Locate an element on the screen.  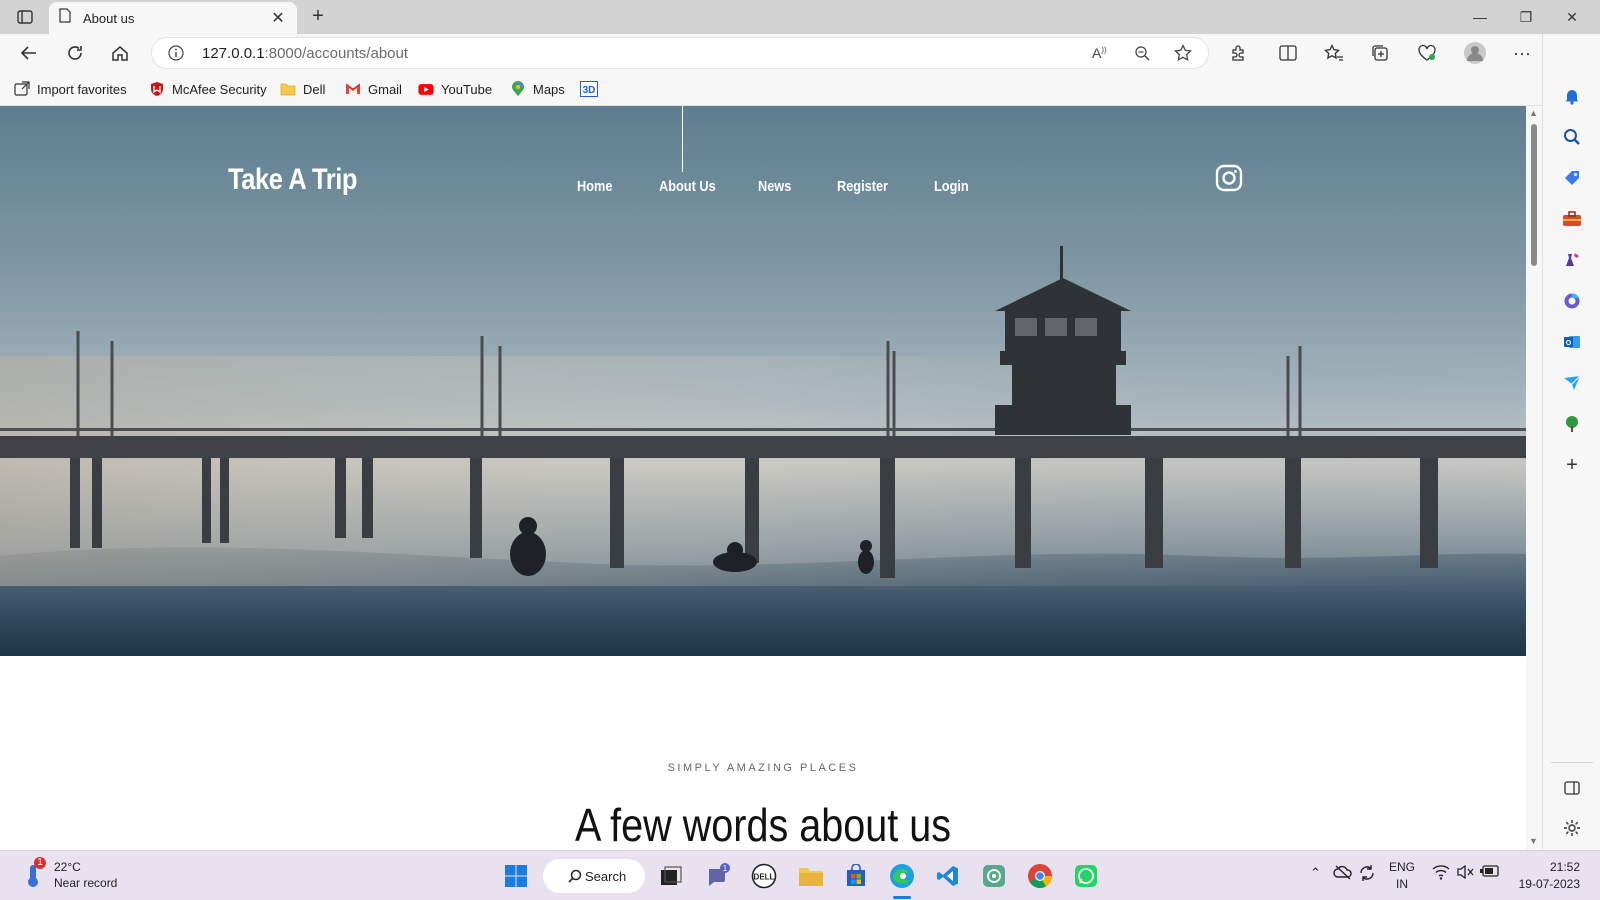
favorite-label: Import favorites is located at coordinates (82, 89).